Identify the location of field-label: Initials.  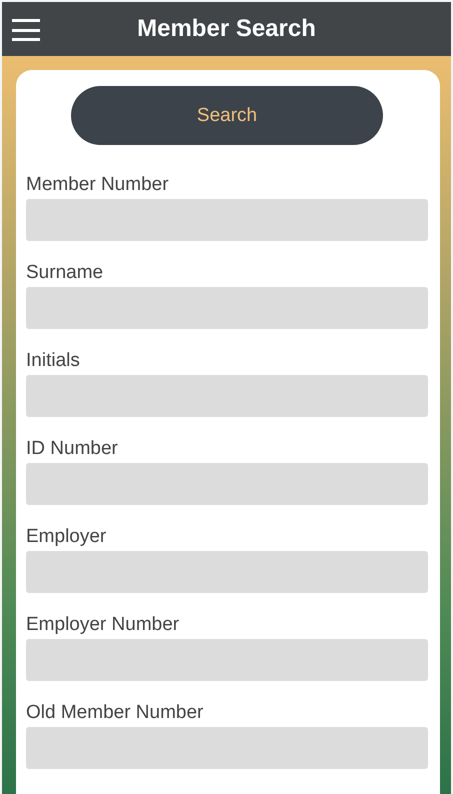
(53, 361).